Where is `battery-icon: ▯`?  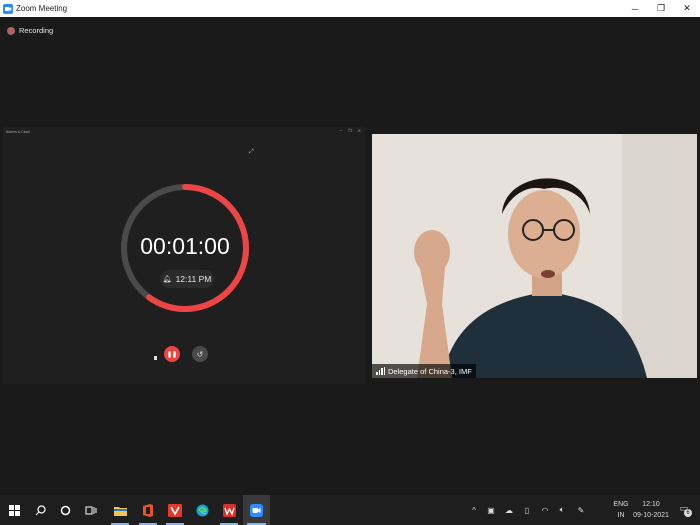
battery-icon: ▯ is located at coordinates (527, 510).